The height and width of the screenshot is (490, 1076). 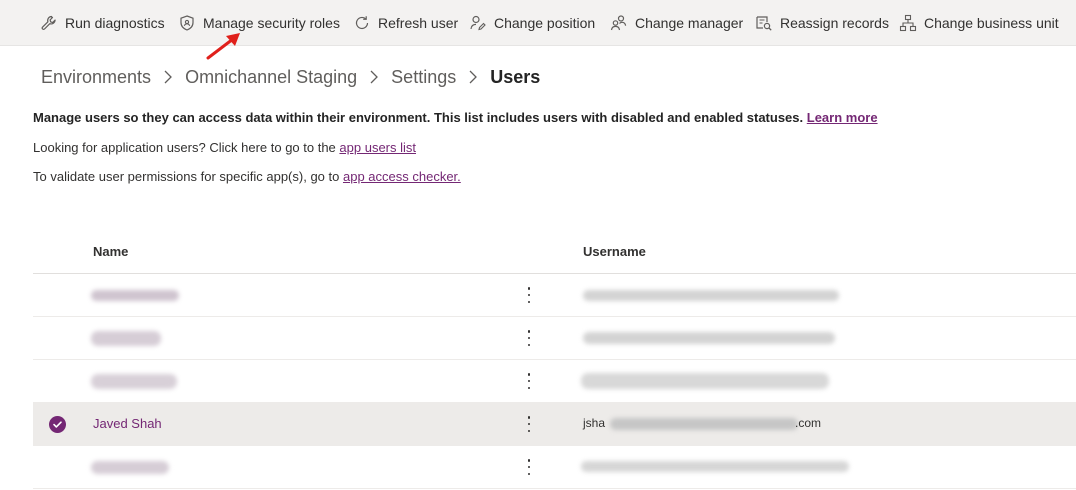 I want to click on reassign-records-button: Reassign records, so click(x=822, y=23).